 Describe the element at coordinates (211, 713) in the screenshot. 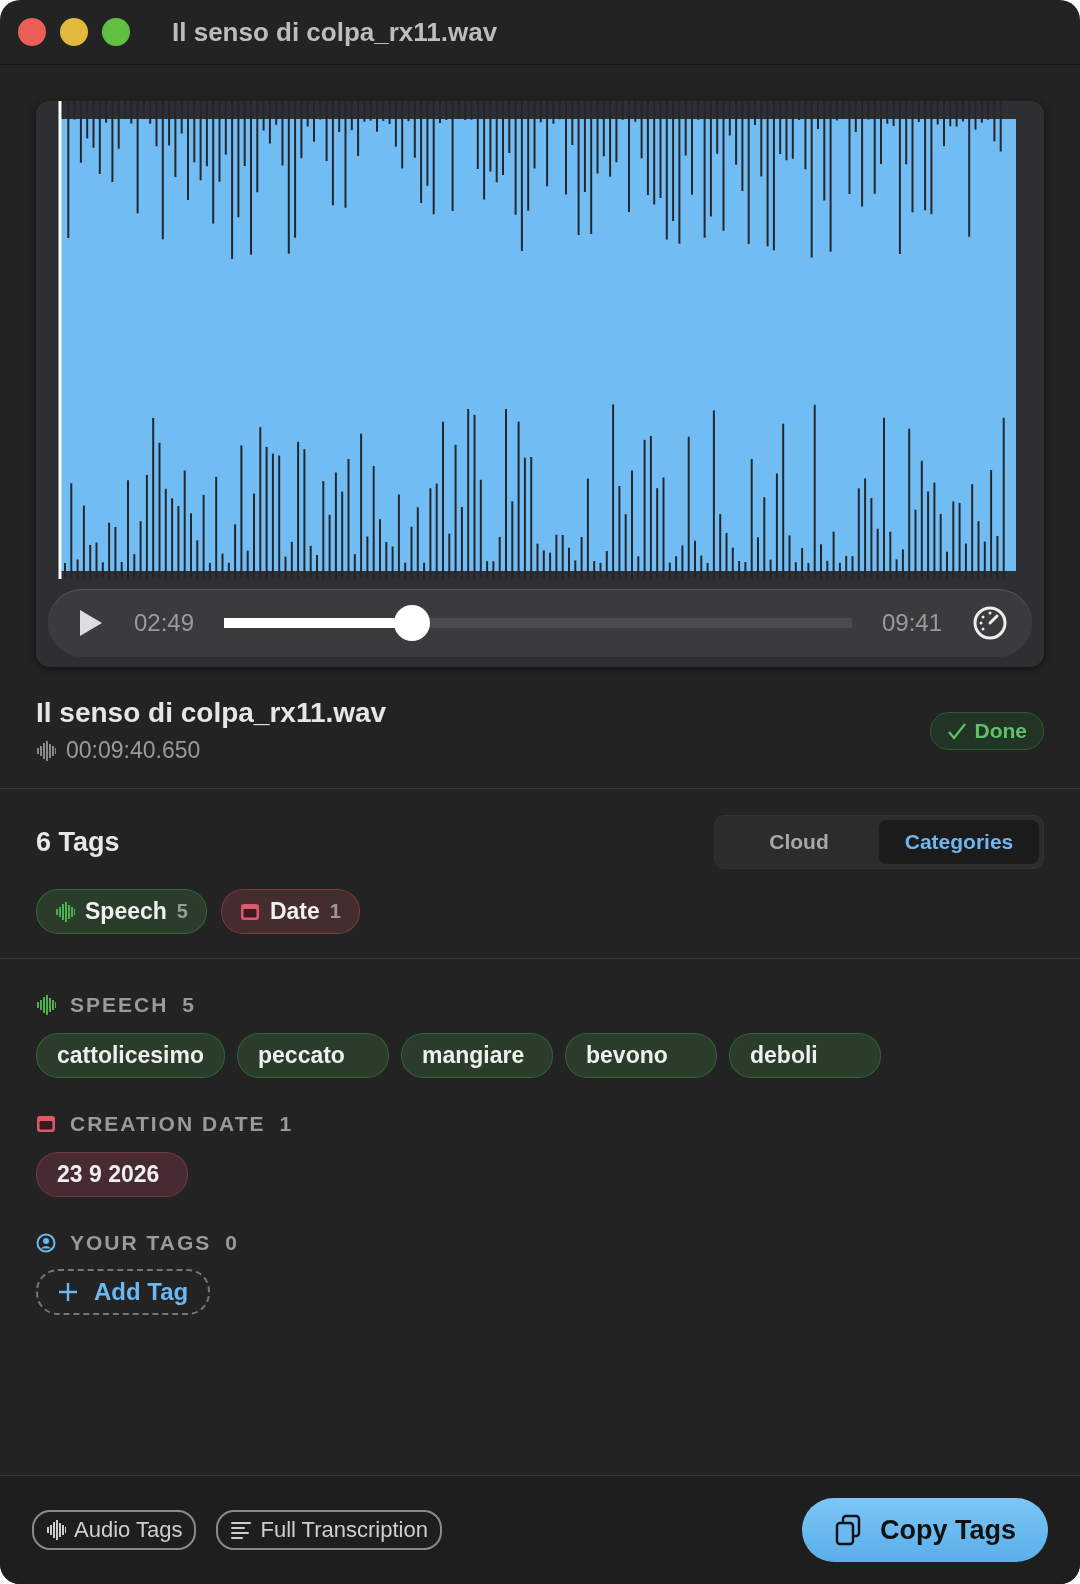

I see `file-name: Il senso di colpa_rx11.wav` at that location.